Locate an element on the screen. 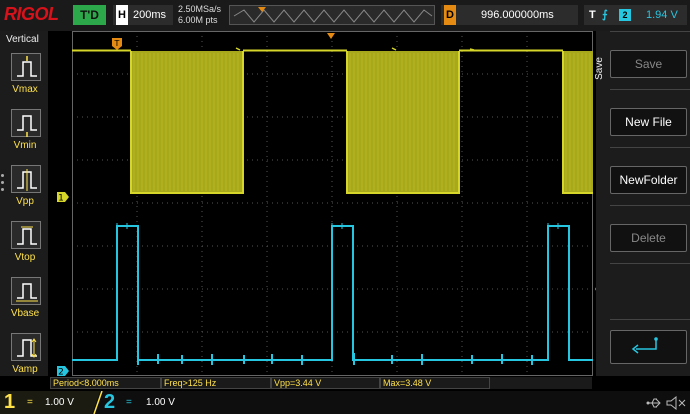  memory-depth: 6.00M pts is located at coordinates (198, 20).